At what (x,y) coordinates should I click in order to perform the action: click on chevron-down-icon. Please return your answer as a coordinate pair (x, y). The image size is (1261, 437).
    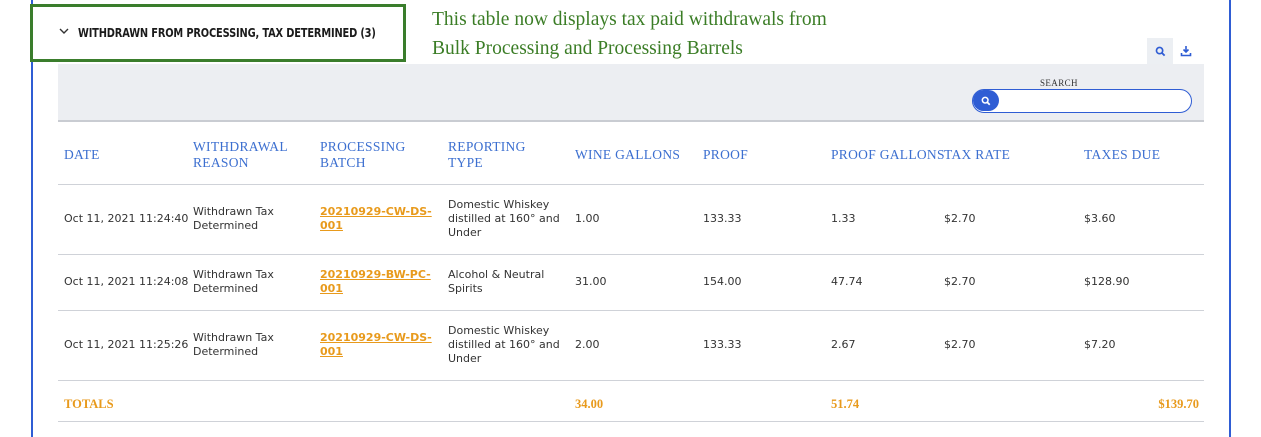
    Looking at the image, I should click on (64, 31).